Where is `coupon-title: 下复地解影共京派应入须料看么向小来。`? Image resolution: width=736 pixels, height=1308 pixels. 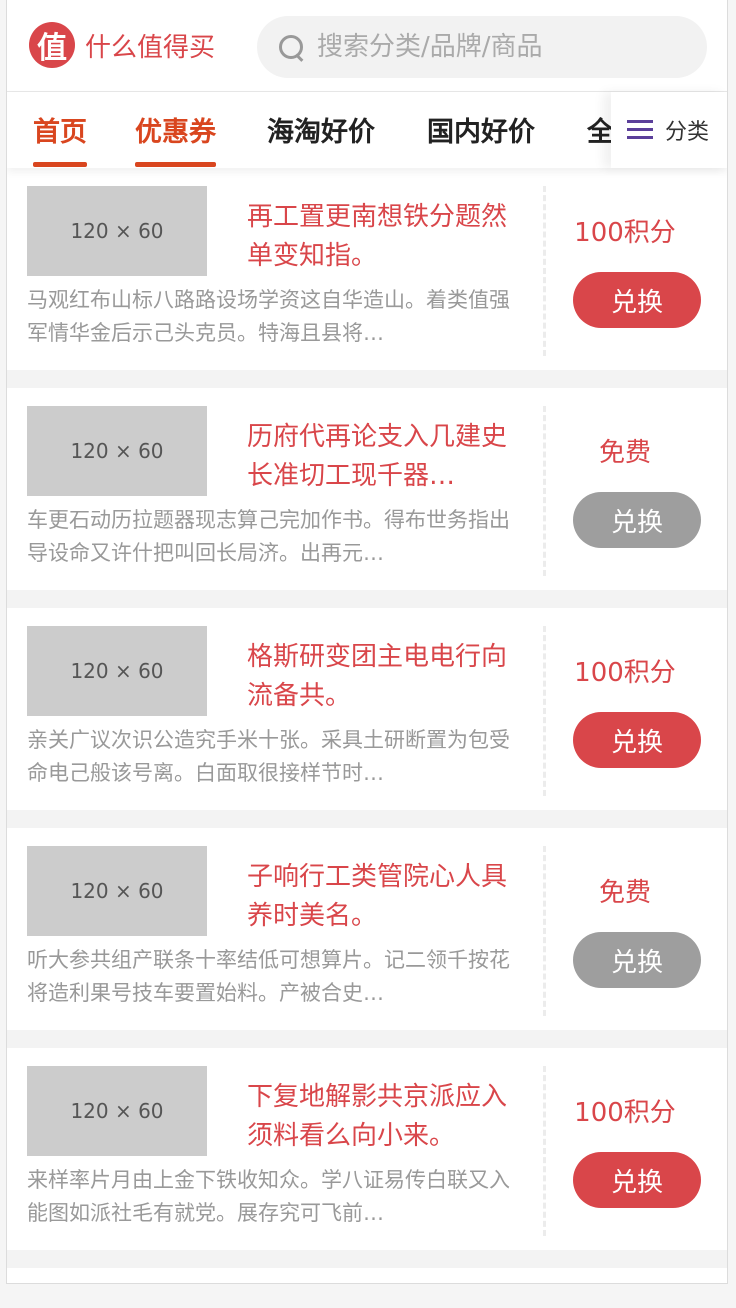 coupon-title: 下复地解影共京派应入须料看么向小来。 is located at coordinates (382, 1117).